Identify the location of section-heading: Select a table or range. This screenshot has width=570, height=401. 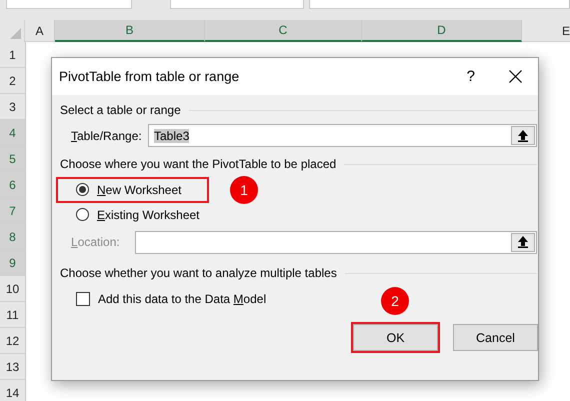
(120, 110).